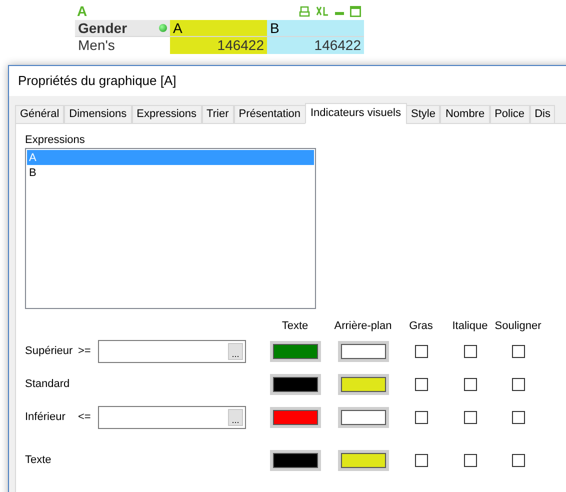 This screenshot has width=566, height=492. I want to click on tab: Général, so click(39, 114).